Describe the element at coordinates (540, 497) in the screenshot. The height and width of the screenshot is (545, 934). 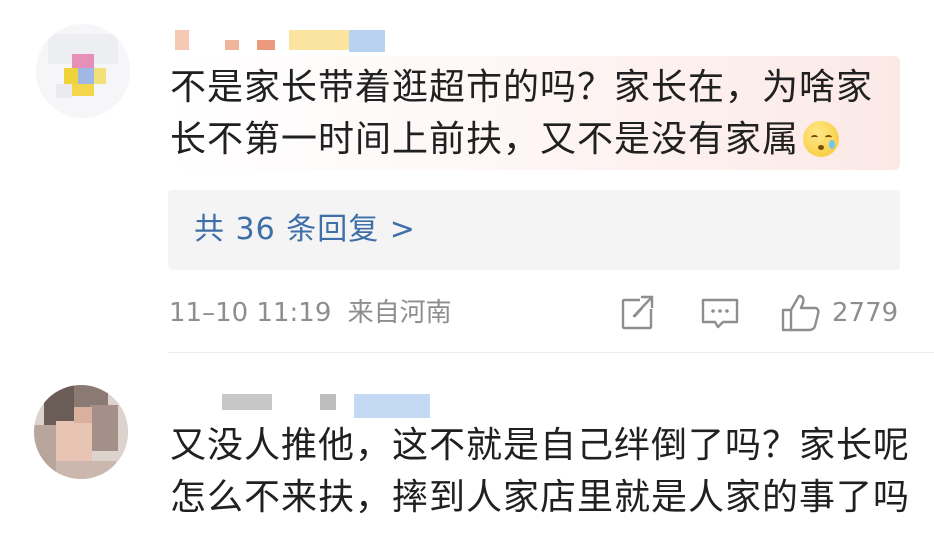
I see `comment-text-line: 怎么不来扶，摔到人家店里就是人家的事了吗` at that location.